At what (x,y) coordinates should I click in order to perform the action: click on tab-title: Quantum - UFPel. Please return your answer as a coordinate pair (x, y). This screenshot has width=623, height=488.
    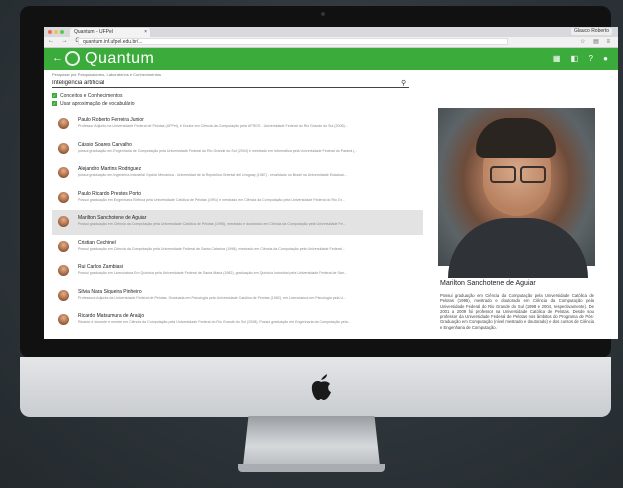
    Looking at the image, I should click on (93, 32).